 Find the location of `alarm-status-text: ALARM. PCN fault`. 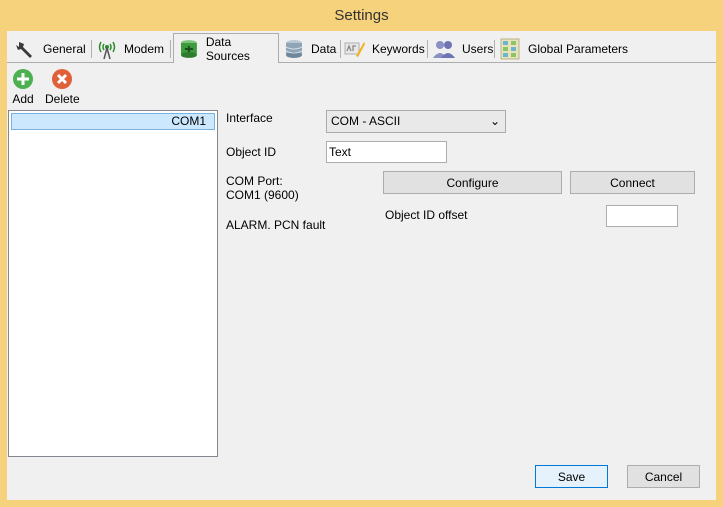

alarm-status-text: ALARM. PCN fault is located at coordinates (276, 225).